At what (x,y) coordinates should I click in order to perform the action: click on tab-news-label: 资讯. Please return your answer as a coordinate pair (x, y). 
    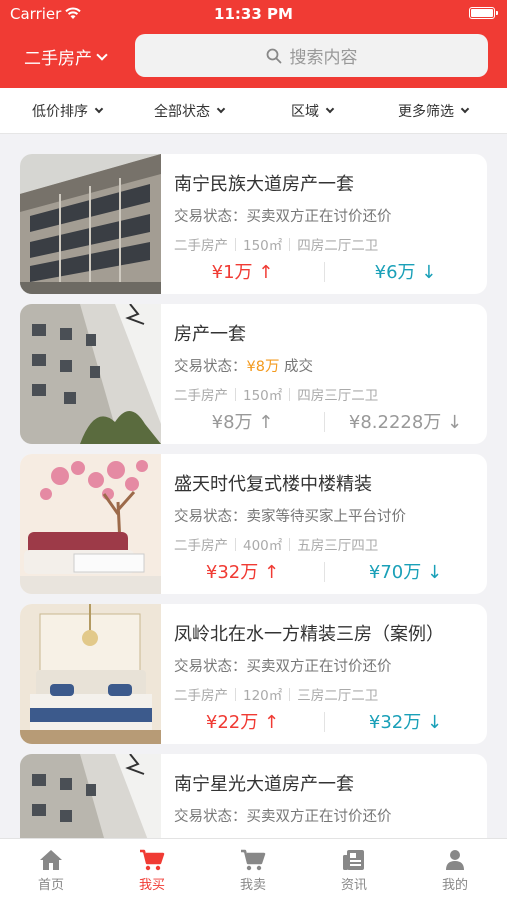
    Looking at the image, I should click on (353, 885).